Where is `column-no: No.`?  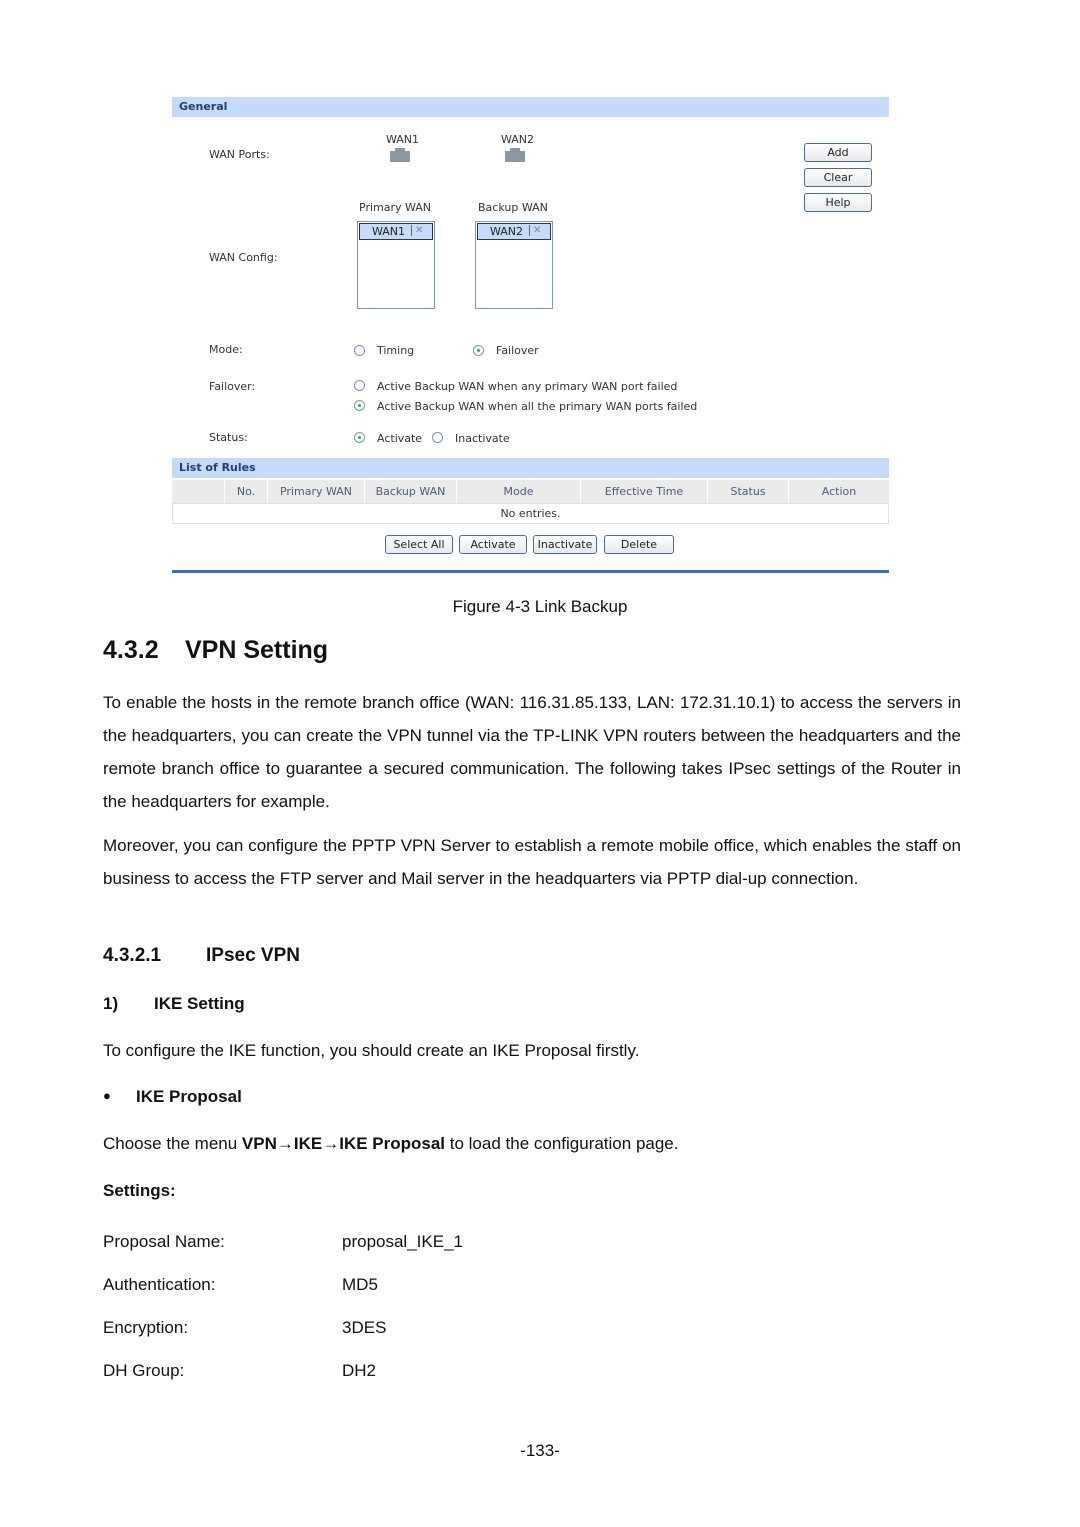 column-no: No. is located at coordinates (245, 491).